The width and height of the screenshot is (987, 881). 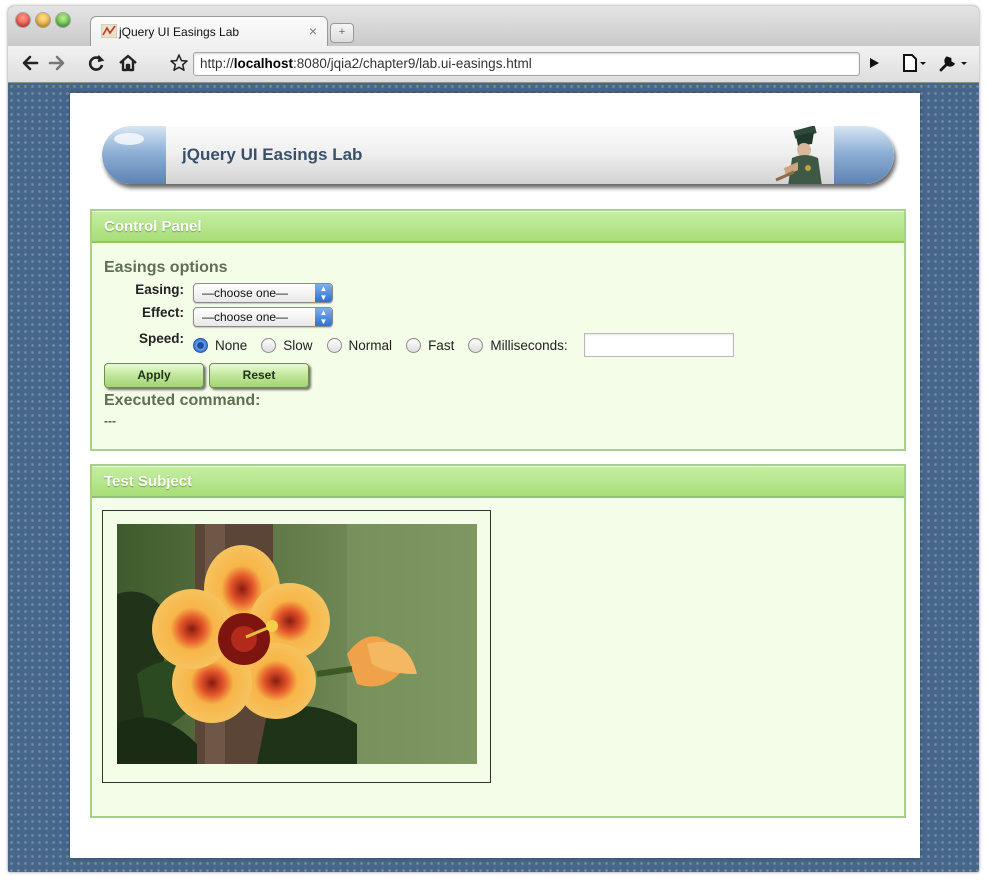 What do you see at coordinates (200, 345) in the screenshot?
I see `speed-radio-none` at bounding box center [200, 345].